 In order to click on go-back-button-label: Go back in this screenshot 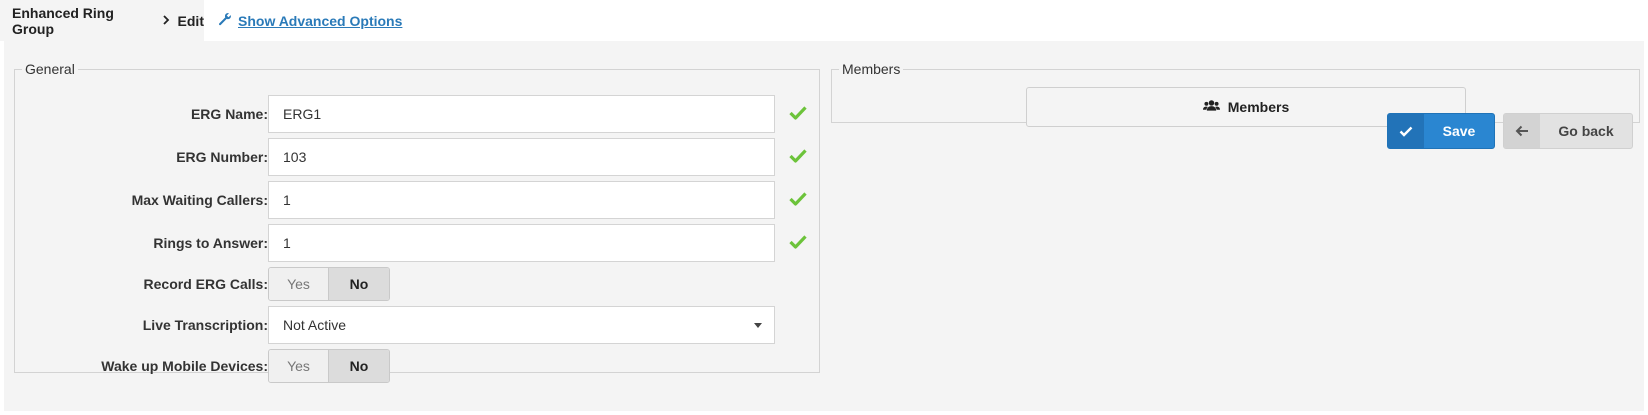, I will do `click(1586, 131)`.